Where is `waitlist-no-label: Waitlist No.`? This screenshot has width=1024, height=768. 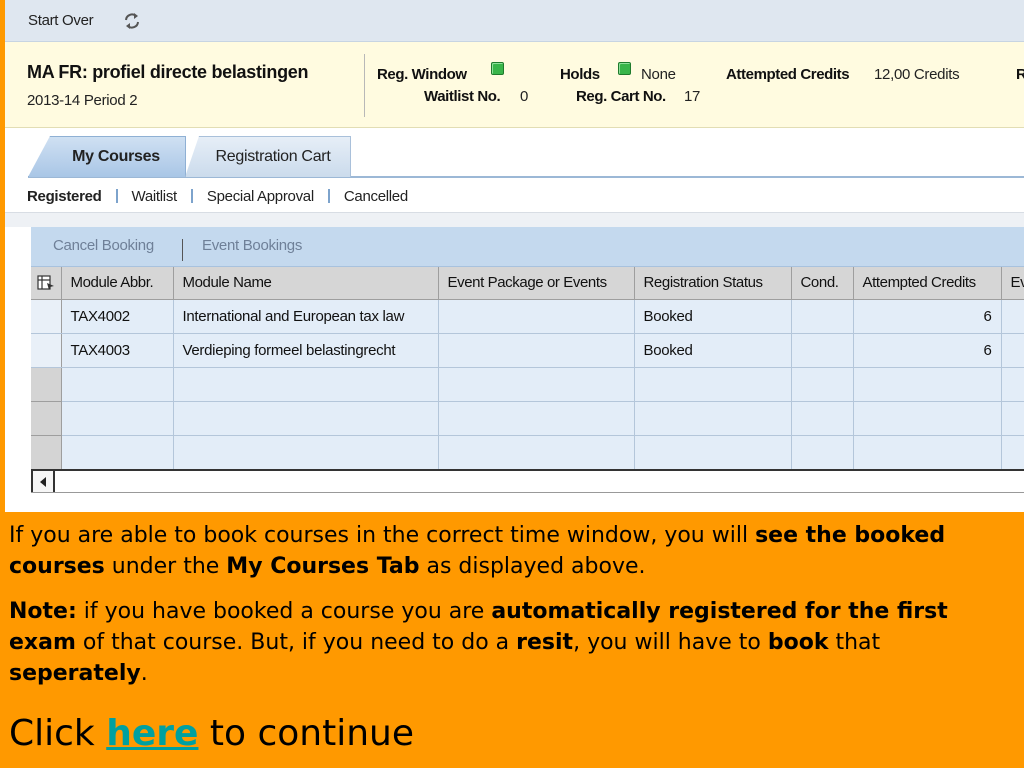 waitlist-no-label: Waitlist No. is located at coordinates (462, 96).